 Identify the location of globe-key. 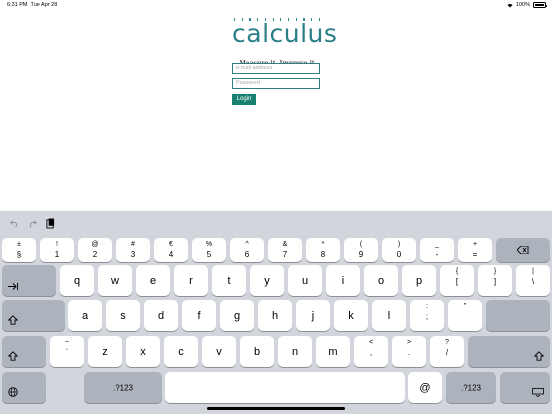
(24, 387).